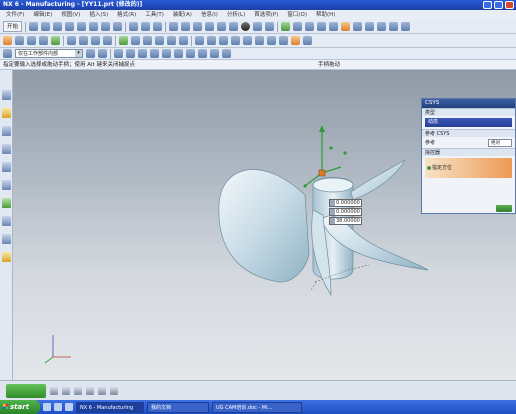  I want to click on menu-assemblies: 装配(A), so click(182, 15).